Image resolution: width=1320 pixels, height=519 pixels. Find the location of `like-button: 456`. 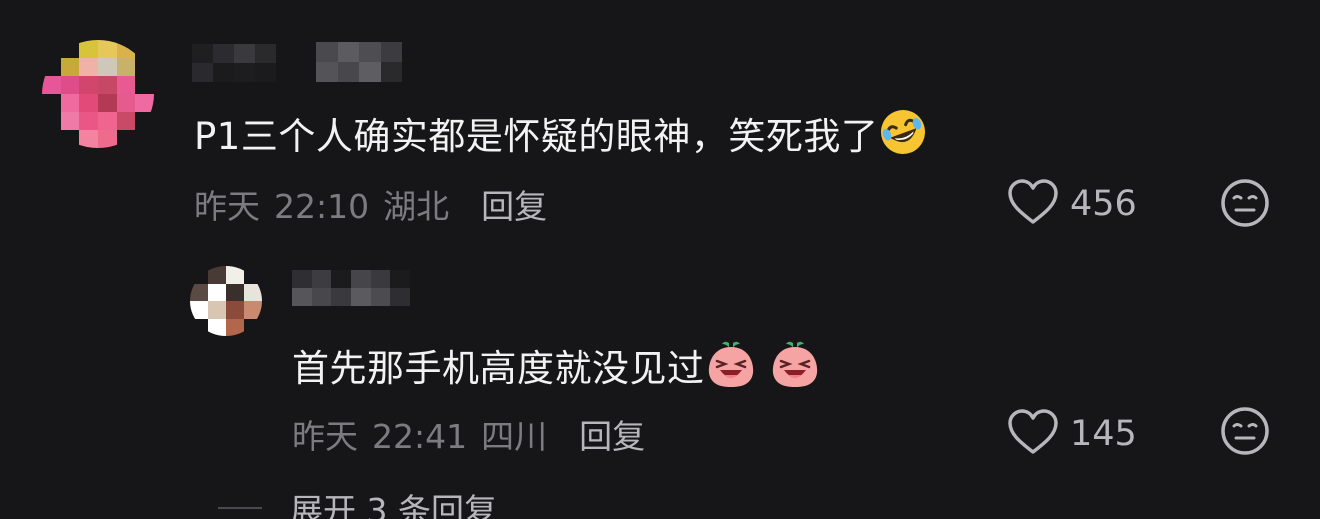

like-button: 456 is located at coordinates (1071, 204).